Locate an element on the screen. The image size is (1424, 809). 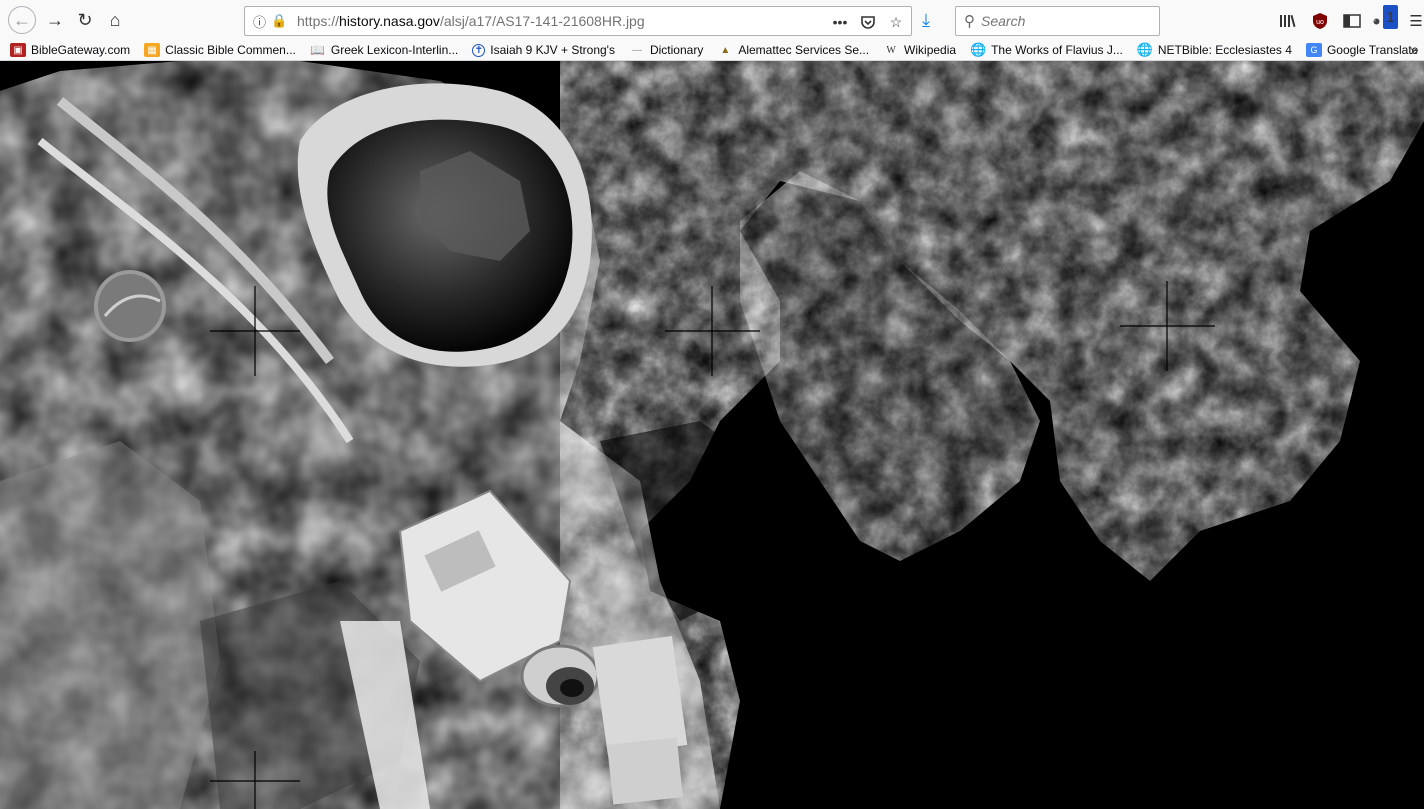
page-actions-icon: ••• is located at coordinates (840, 22).